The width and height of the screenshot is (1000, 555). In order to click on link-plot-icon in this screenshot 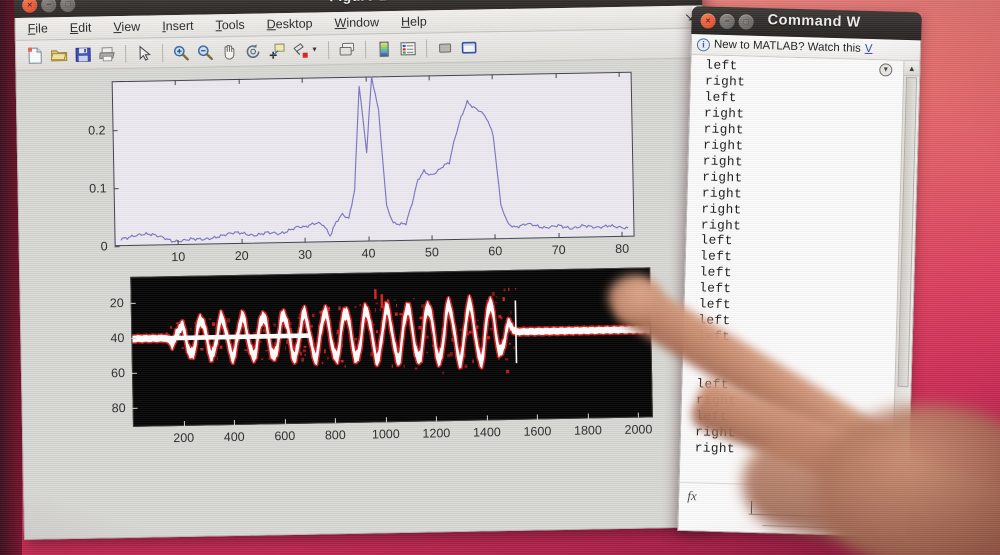, I will do `click(347, 49)`.